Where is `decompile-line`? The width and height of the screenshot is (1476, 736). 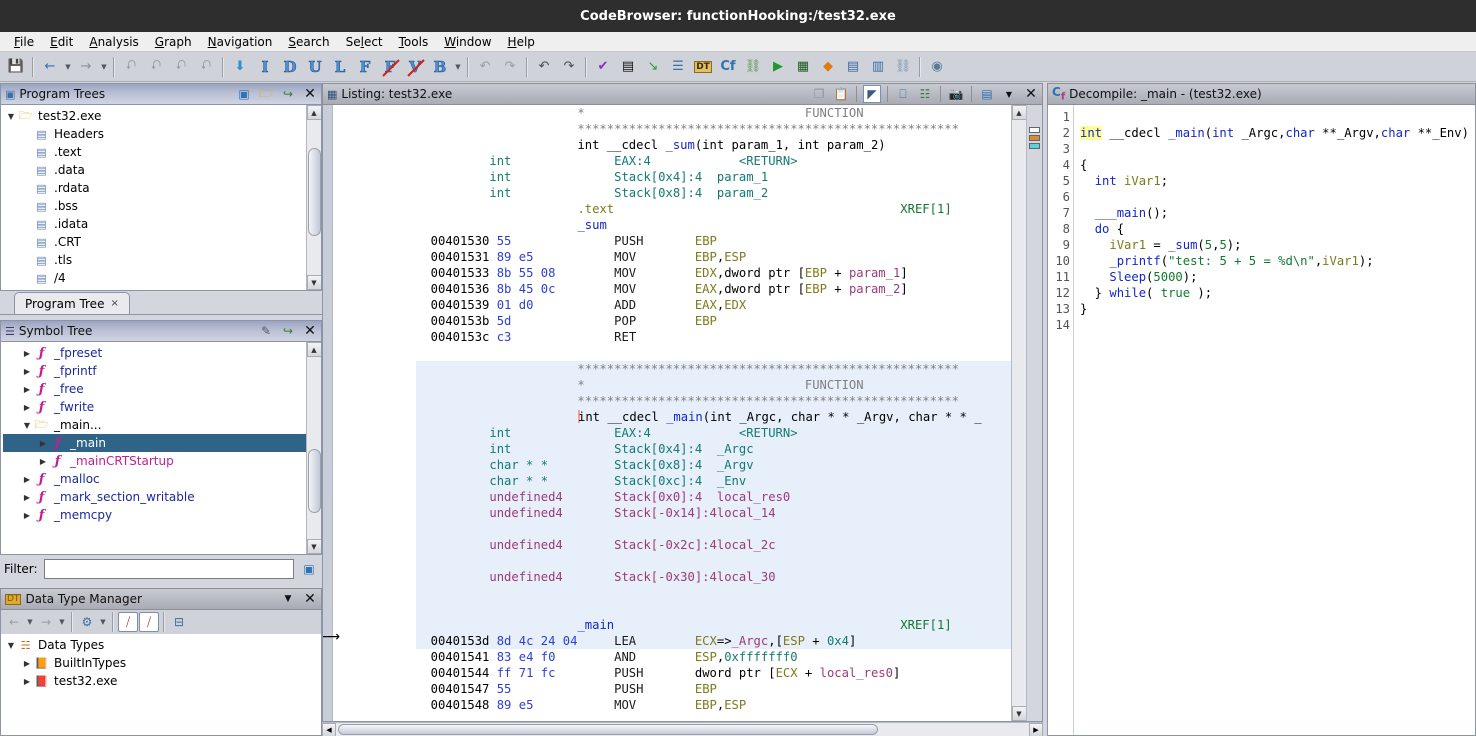 decompile-line is located at coordinates (1277, 117).